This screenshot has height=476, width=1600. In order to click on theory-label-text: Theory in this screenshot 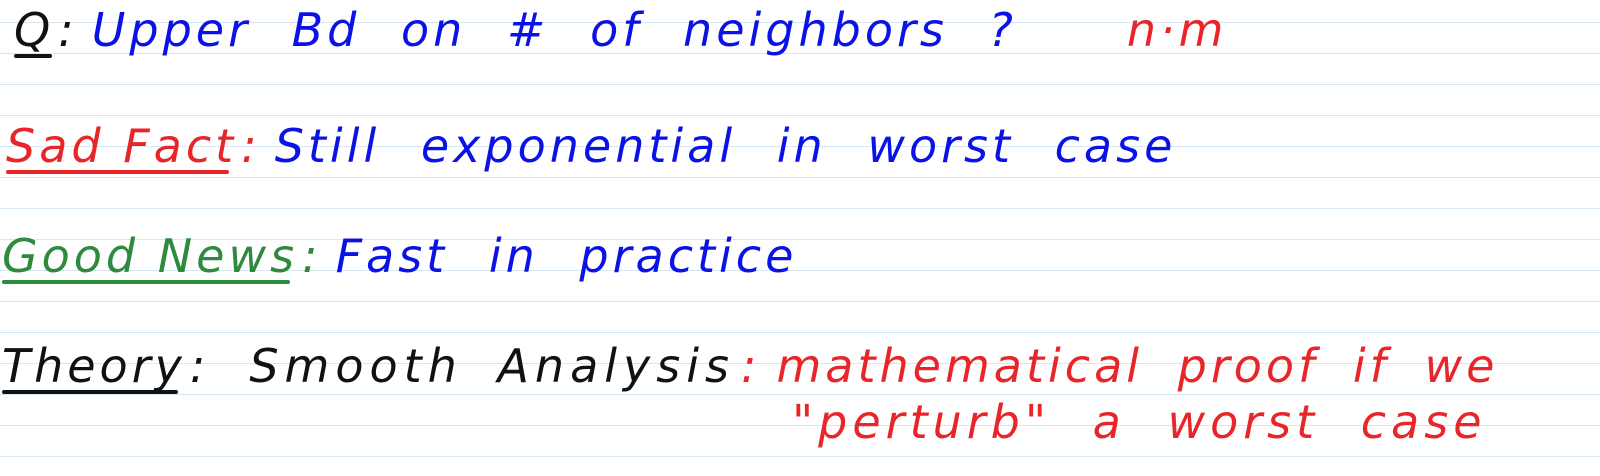, I will do `click(94, 366)`.